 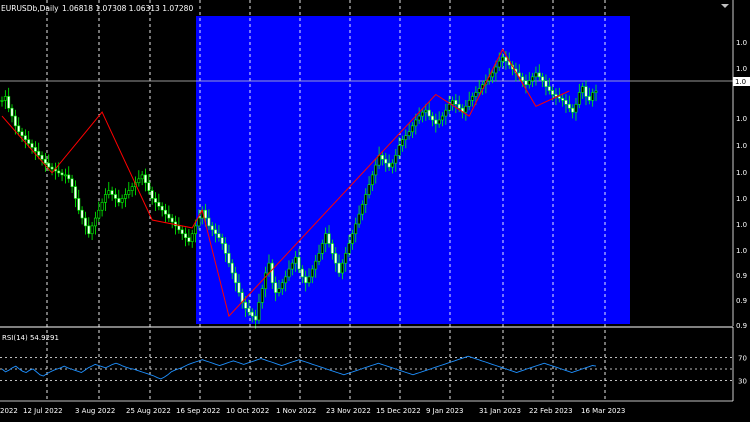 I want to click on indicator-label: RSI(14) 54.9291, so click(x=30, y=338).